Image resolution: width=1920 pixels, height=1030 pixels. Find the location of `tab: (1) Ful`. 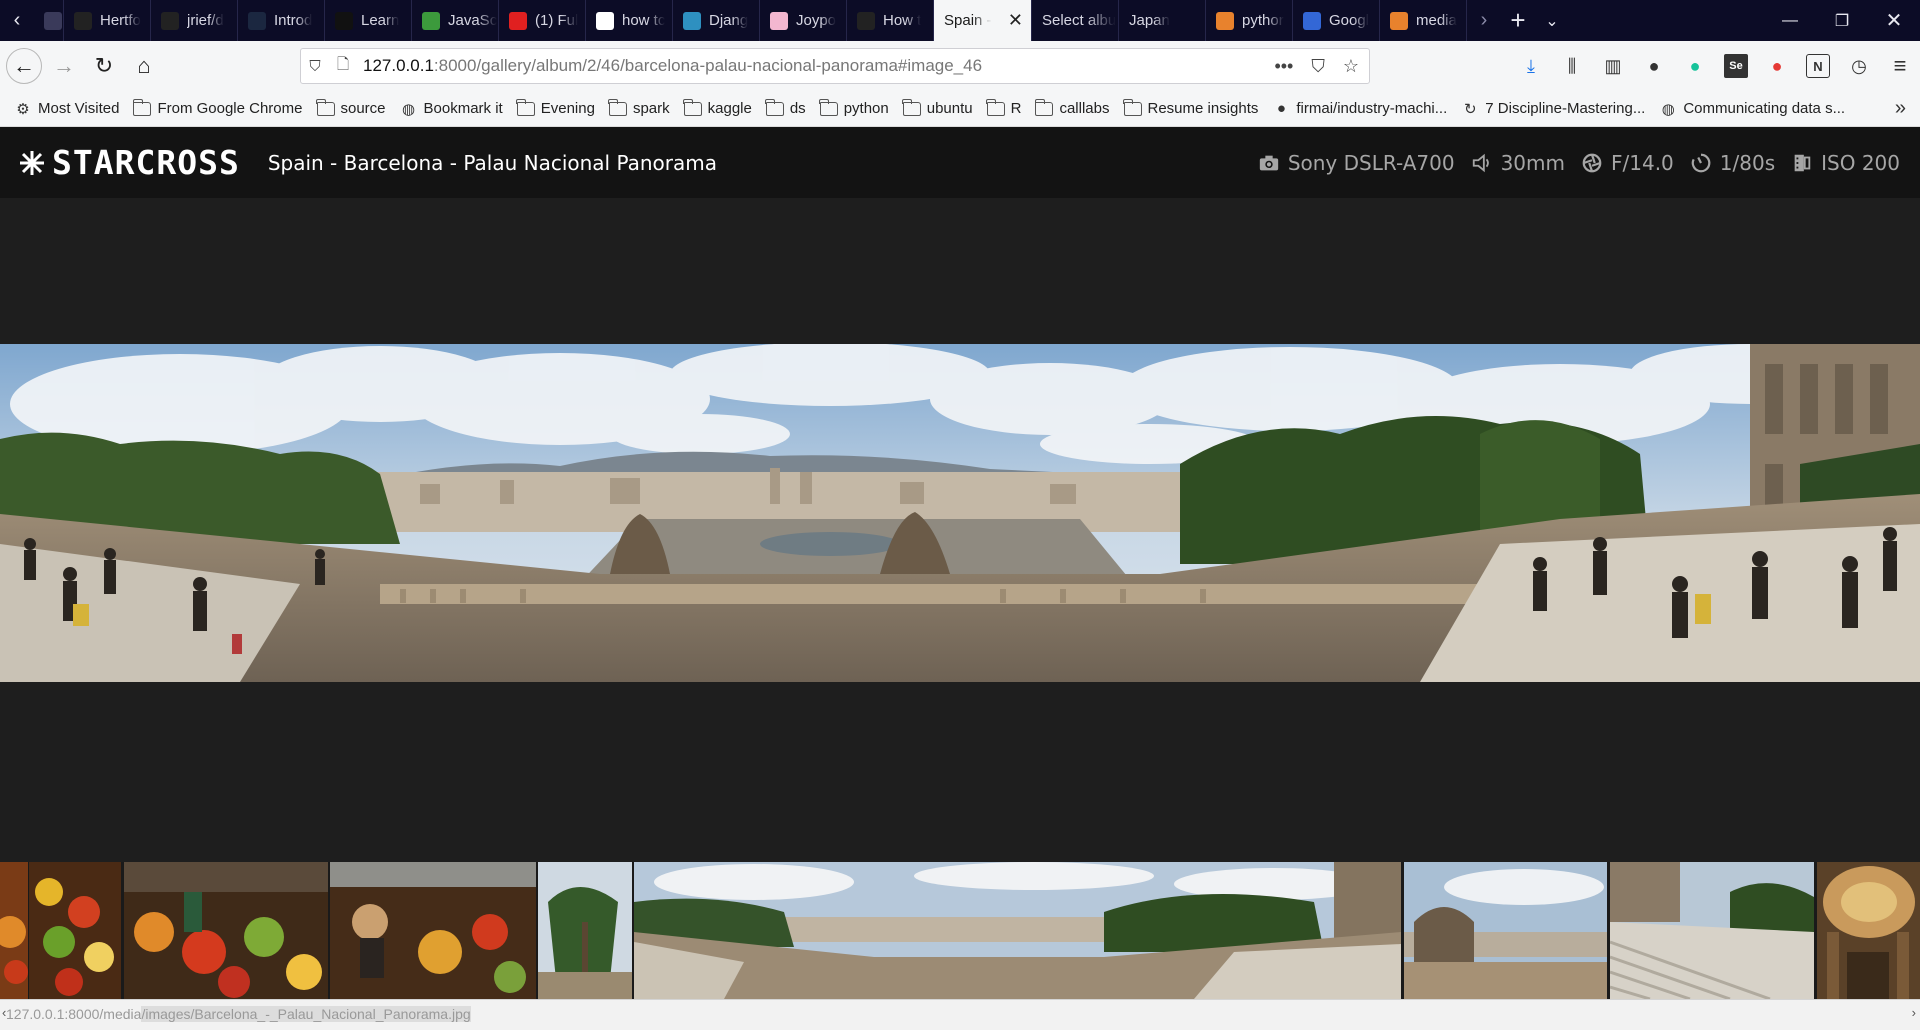

tab: (1) Ful is located at coordinates (542, 20).